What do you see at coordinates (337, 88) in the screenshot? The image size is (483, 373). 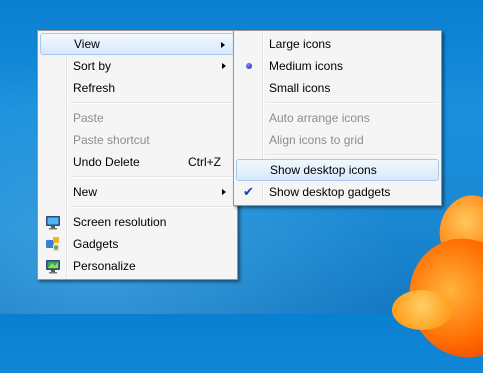 I see `submenu-item-small-icons: Small icons` at bounding box center [337, 88].